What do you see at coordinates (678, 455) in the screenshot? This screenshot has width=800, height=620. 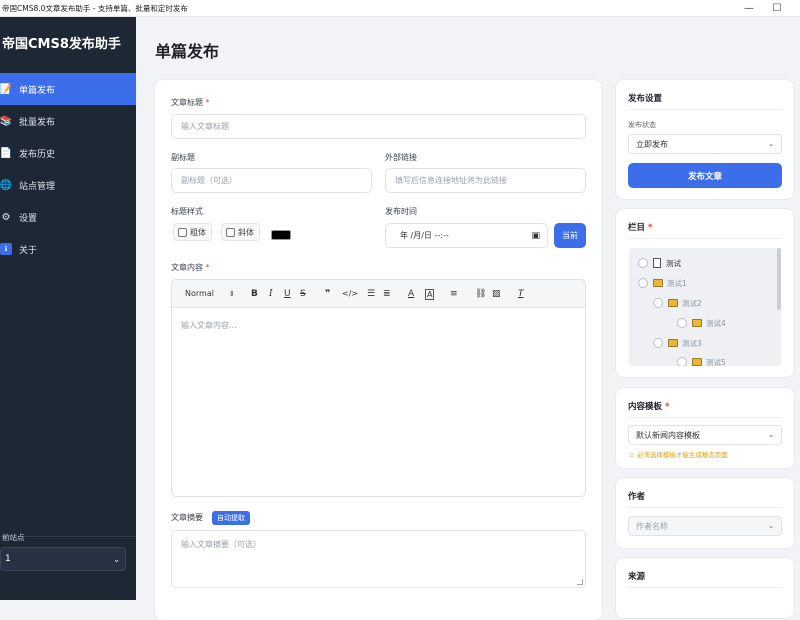 I see `template-warning: ⚠ 必须选择模板才能生成静态页面` at bounding box center [678, 455].